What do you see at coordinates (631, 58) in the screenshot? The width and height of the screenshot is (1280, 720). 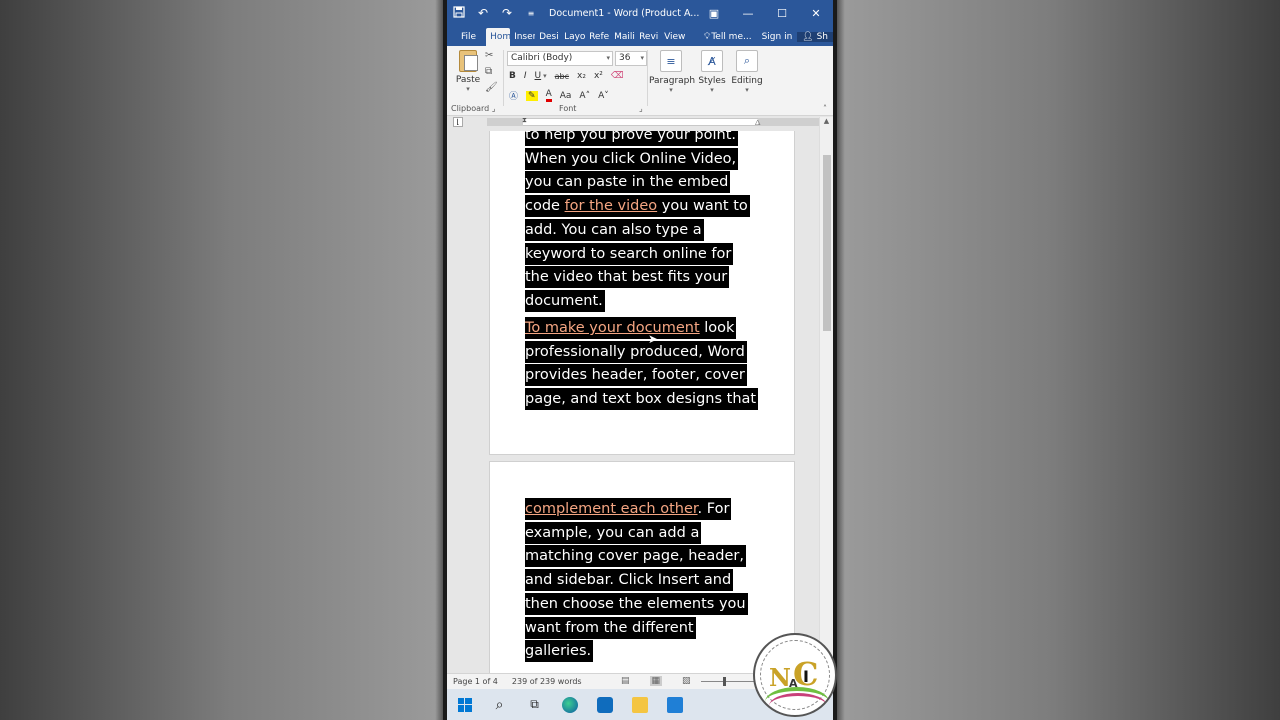 I see `font-size-combobox: 36 ▾` at bounding box center [631, 58].